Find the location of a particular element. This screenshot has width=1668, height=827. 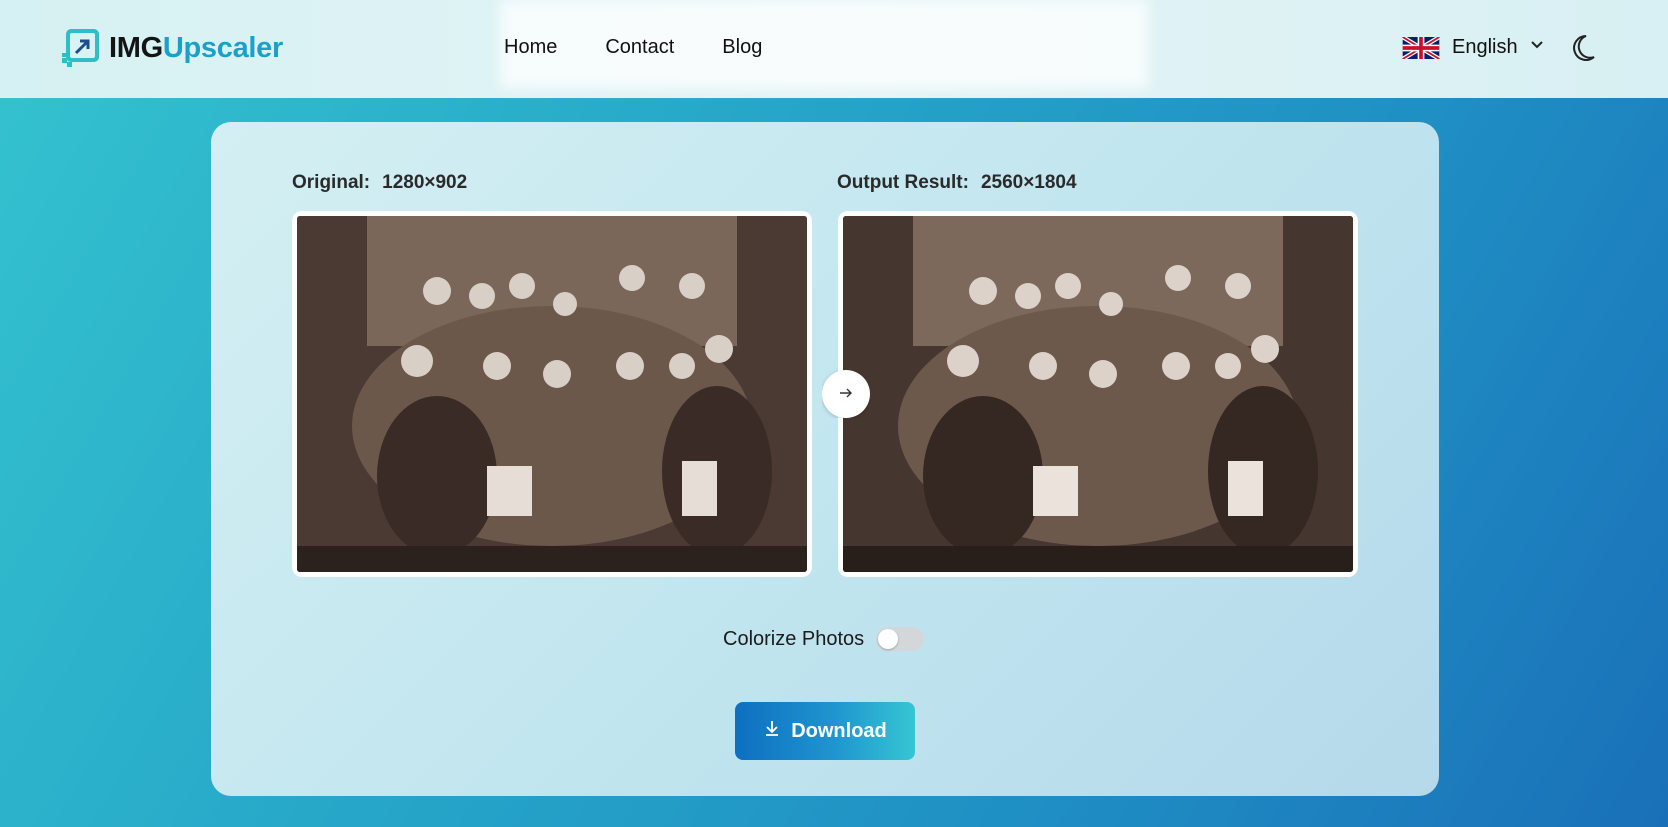

toggle-knob is located at coordinates (888, 639).